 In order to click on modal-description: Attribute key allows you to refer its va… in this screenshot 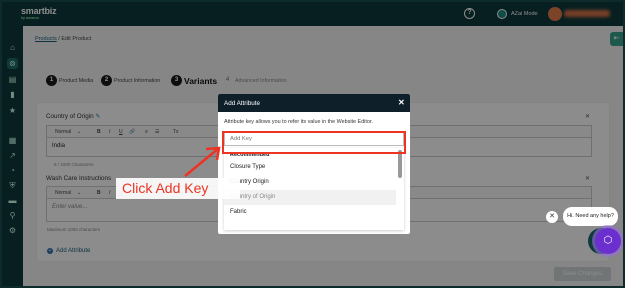, I will do `click(298, 122)`.